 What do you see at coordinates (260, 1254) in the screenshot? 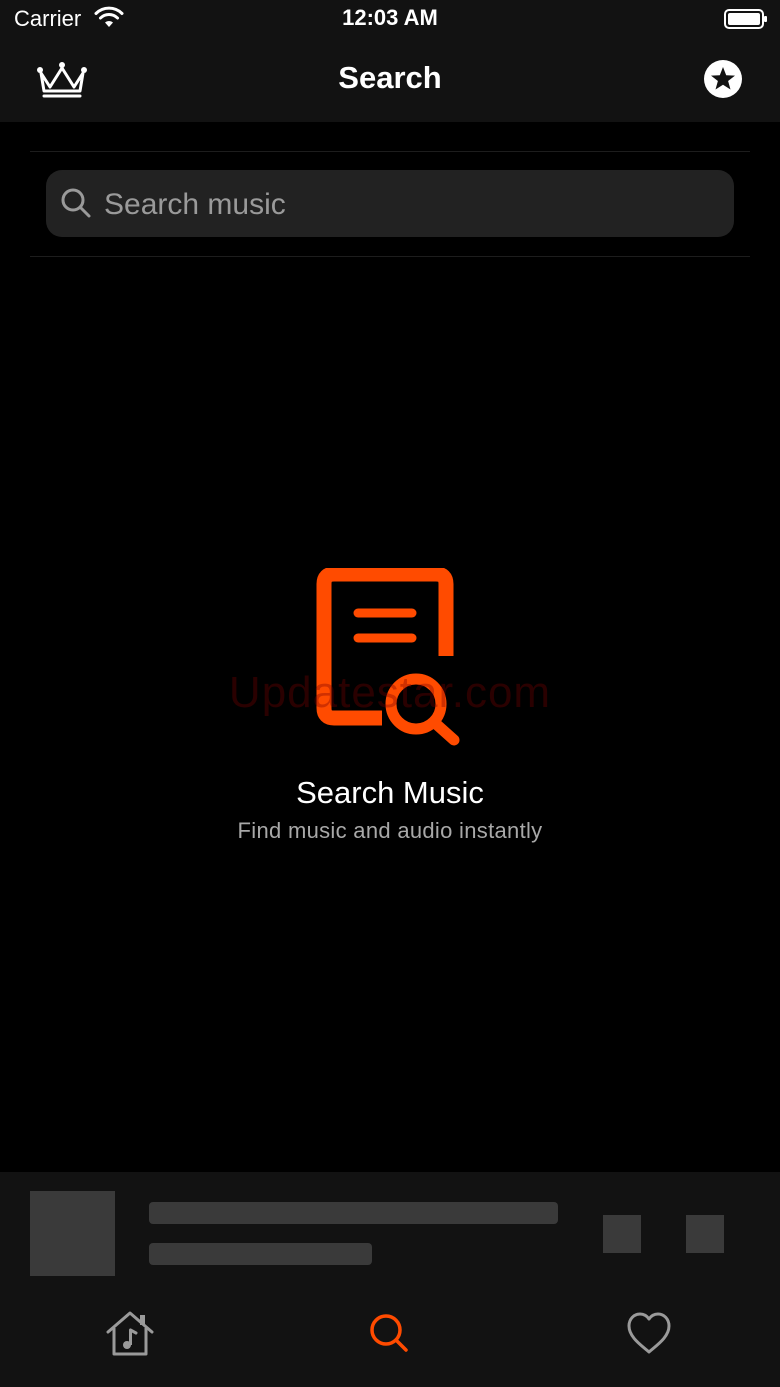
I see `mini-player-subtitle-placeholder` at bounding box center [260, 1254].